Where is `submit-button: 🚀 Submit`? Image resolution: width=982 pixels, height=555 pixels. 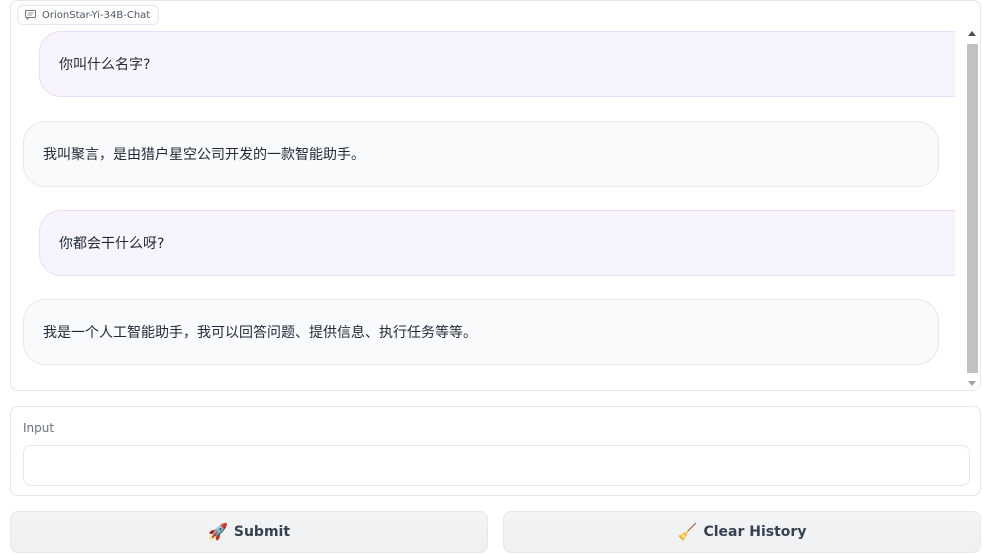 submit-button: 🚀 Submit is located at coordinates (249, 532).